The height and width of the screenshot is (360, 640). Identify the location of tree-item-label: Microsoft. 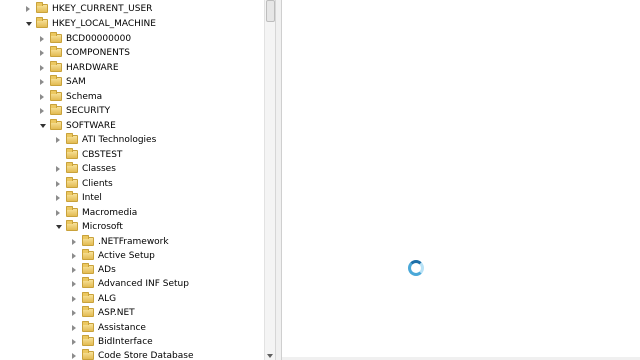
(102, 227).